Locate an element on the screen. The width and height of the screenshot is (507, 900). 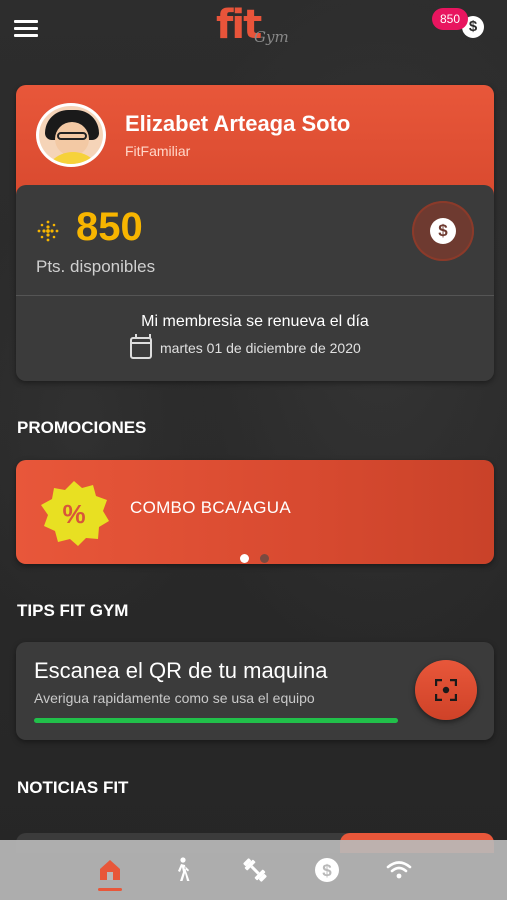
menu-icon is located at coordinates (26, 29).